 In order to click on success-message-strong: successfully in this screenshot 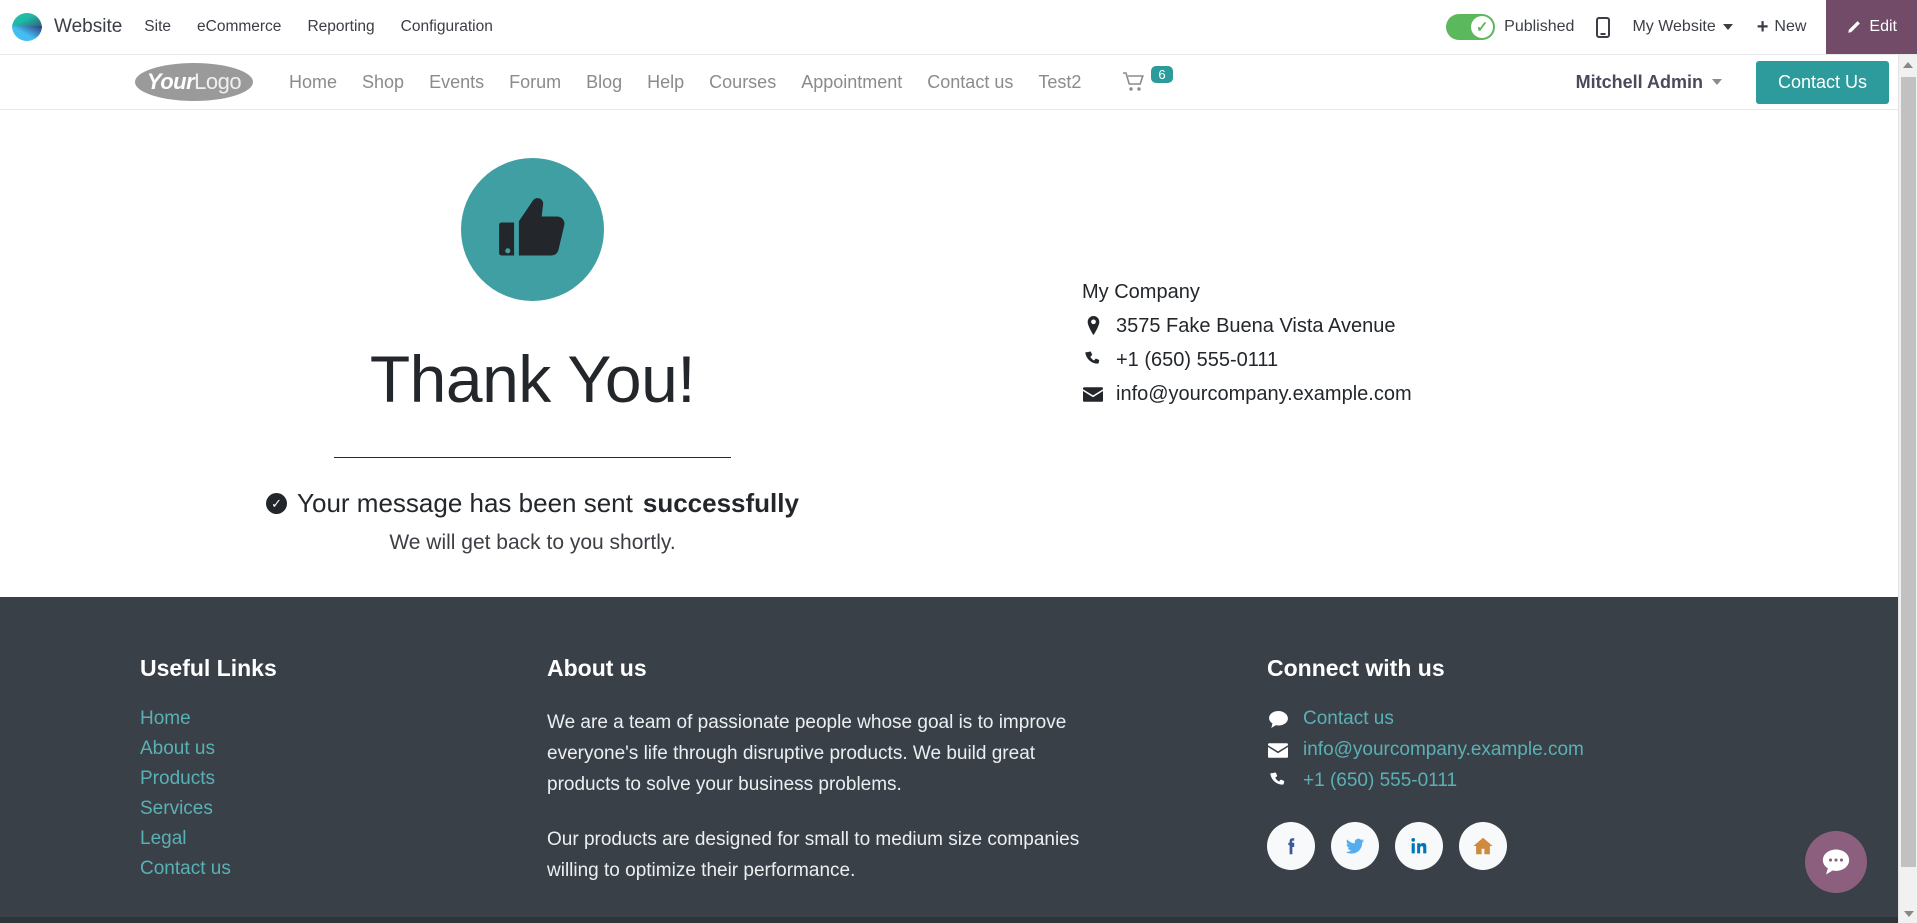, I will do `click(720, 503)`.